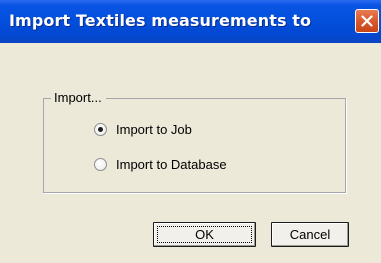  I want to click on import-to-job-radio, so click(100, 129).